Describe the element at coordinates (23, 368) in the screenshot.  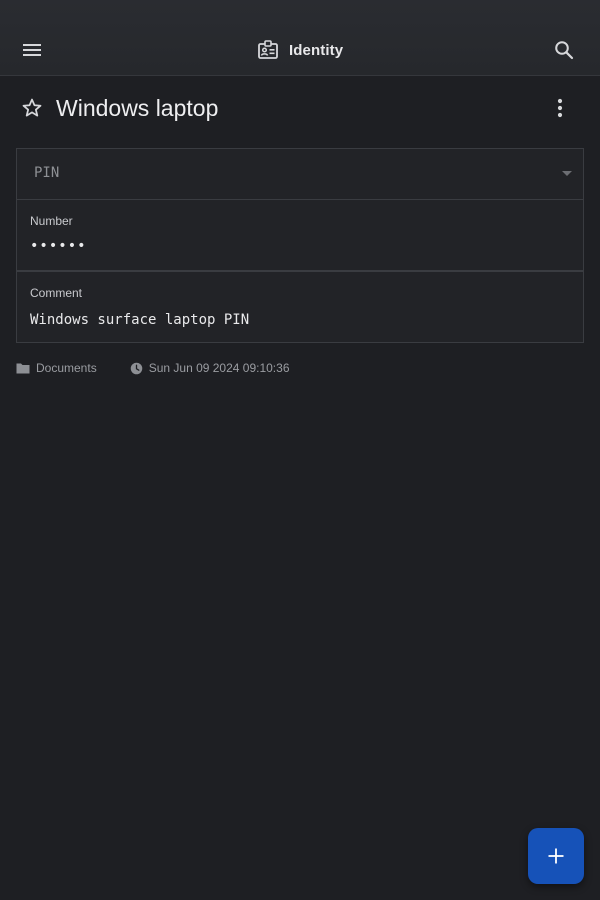
I see `folder-icon` at that location.